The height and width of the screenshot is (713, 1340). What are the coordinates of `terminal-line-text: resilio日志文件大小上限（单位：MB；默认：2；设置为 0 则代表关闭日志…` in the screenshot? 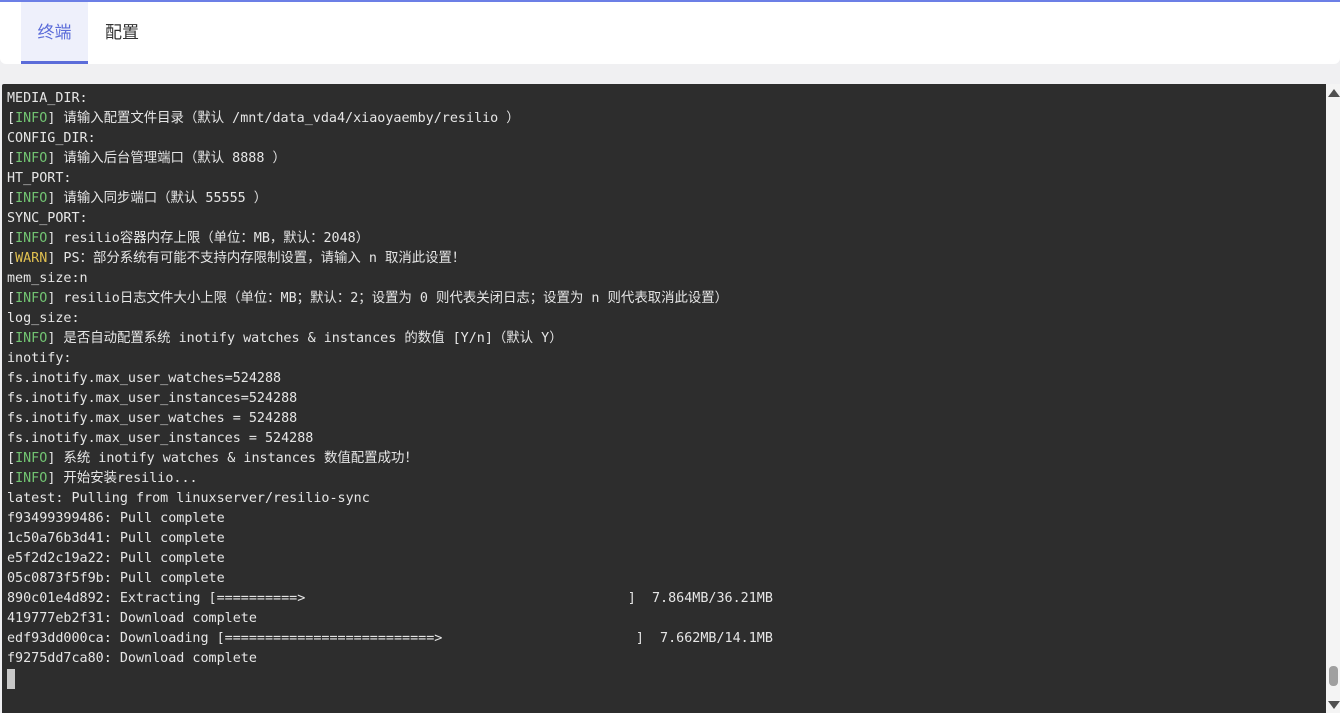 It's located at (392, 298).